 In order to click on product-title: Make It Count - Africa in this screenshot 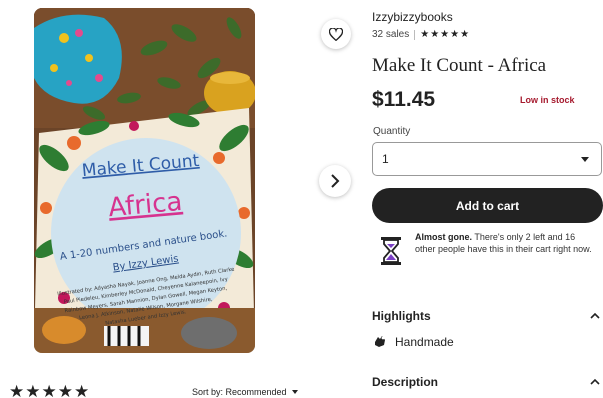, I will do `click(459, 65)`.